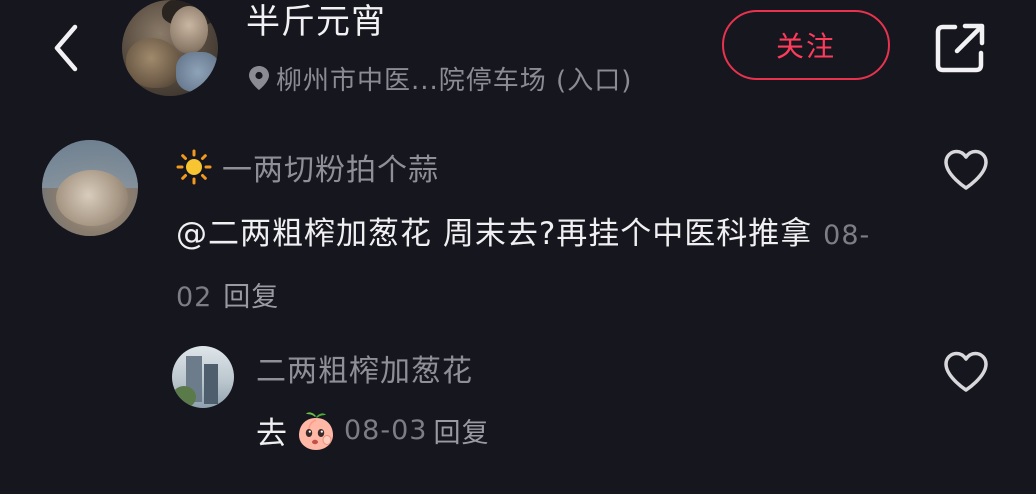 The height and width of the screenshot is (494, 1036). What do you see at coordinates (330, 170) in the screenshot?
I see `commenter-name-text: 一两切粉拍个蒜` at bounding box center [330, 170].